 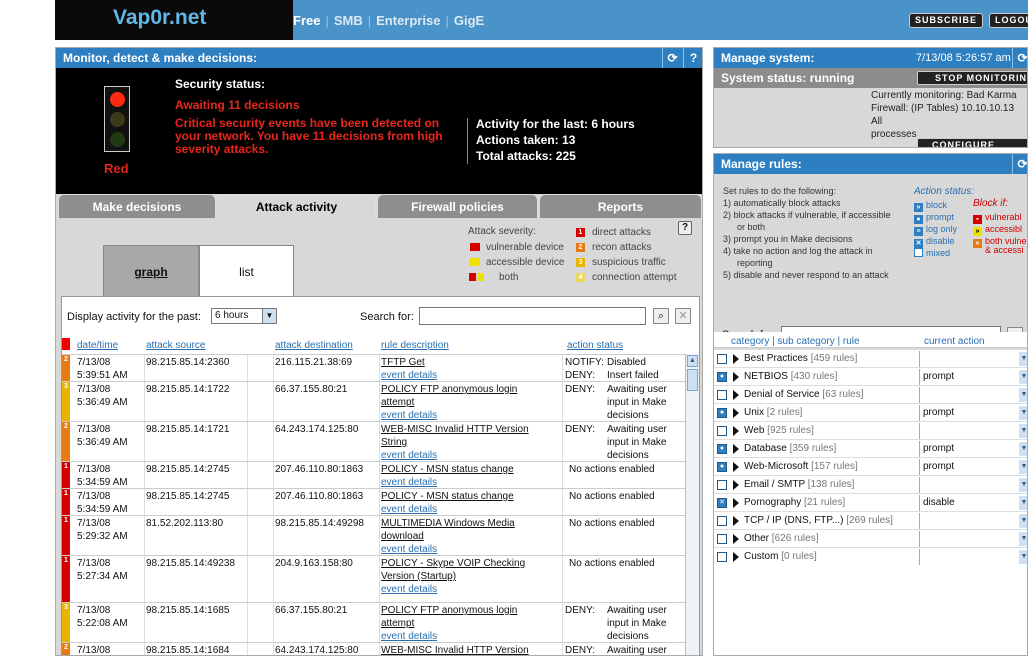 What do you see at coordinates (692, 504) in the screenshot?
I see `scrollbar: ▲` at bounding box center [692, 504].